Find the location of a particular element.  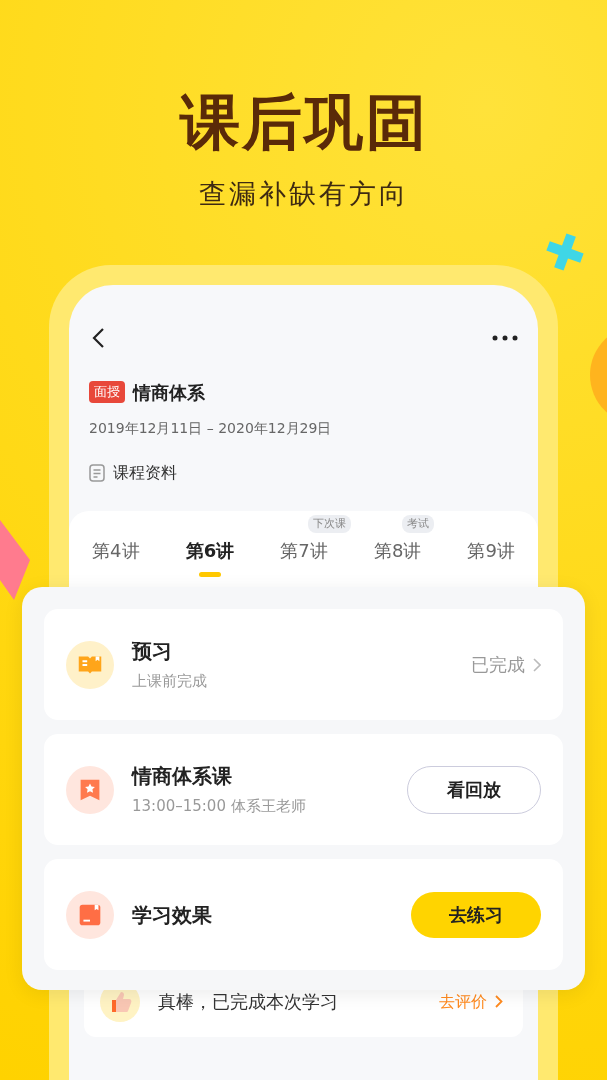

materials-link: 课程资料 is located at coordinates (133, 472).